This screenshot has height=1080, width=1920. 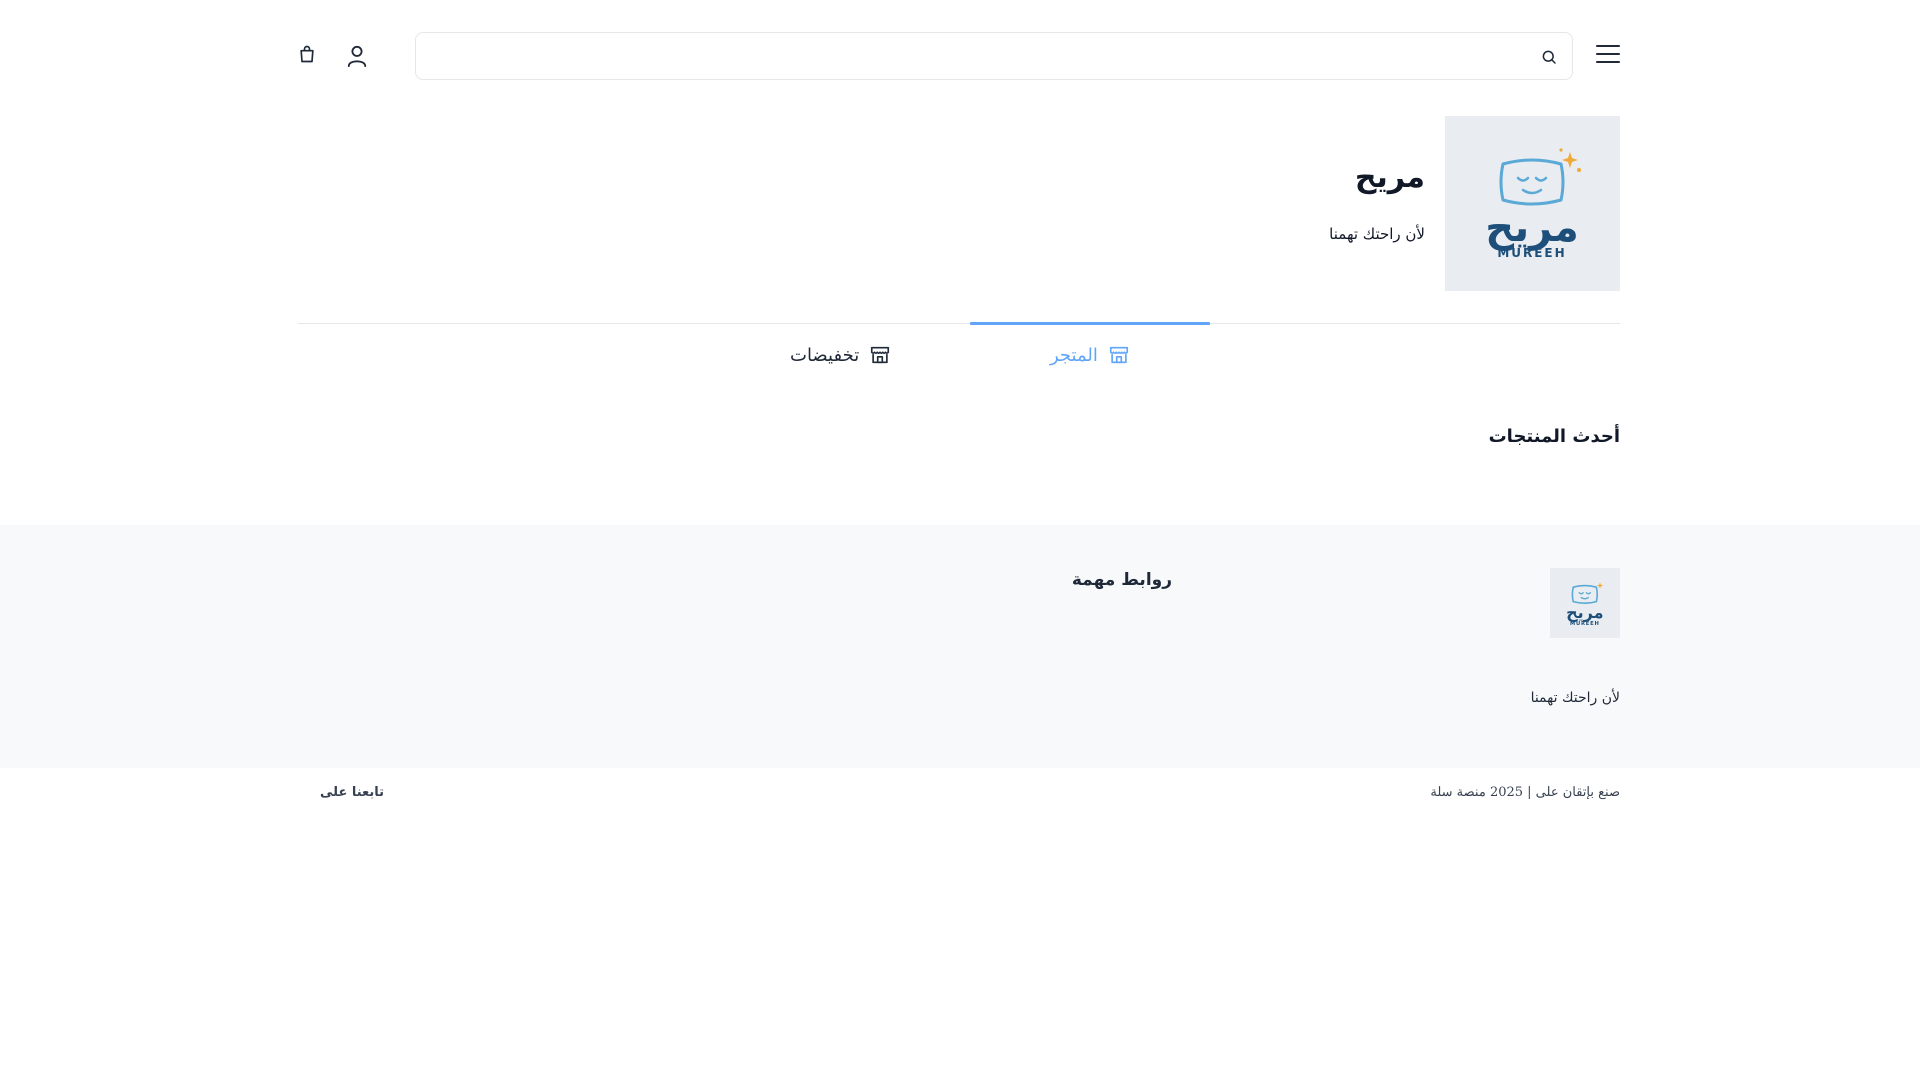 I want to click on shopping-bag-icon, so click(x=307, y=54).